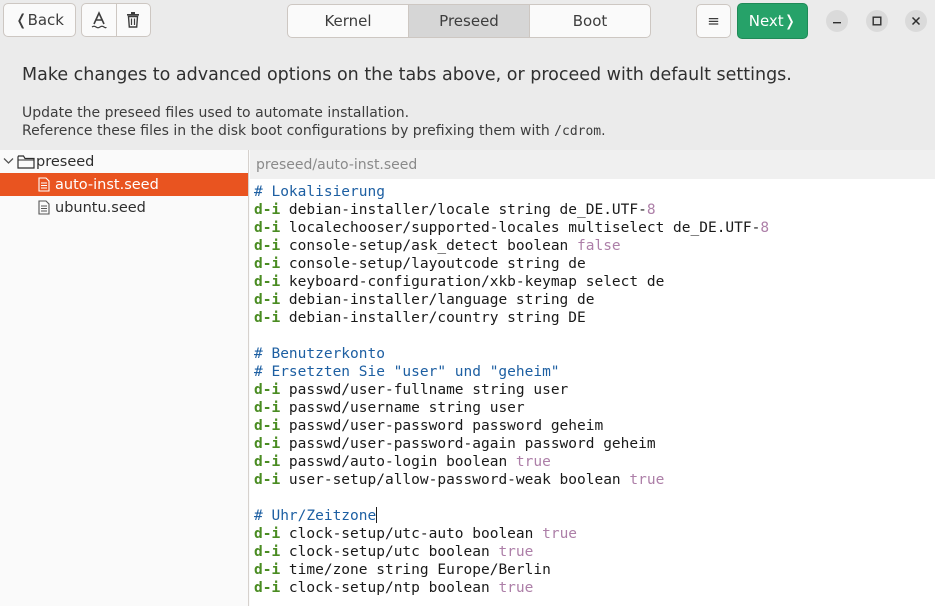 The height and width of the screenshot is (606, 935). I want to click on delete-button, so click(132, 20).